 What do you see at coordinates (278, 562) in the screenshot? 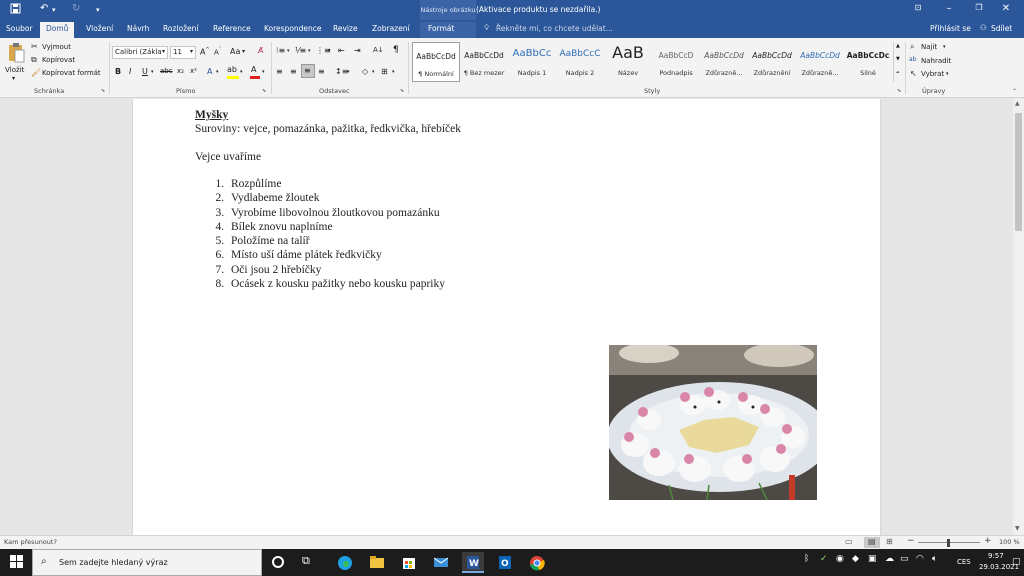
I see `cortana-icon` at bounding box center [278, 562].